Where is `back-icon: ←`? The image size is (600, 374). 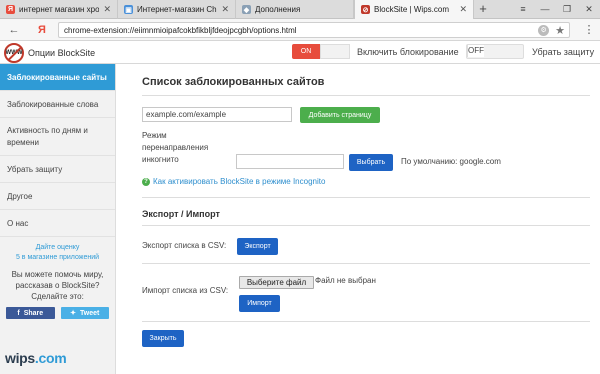
back-icon: ← is located at coordinates (14, 30).